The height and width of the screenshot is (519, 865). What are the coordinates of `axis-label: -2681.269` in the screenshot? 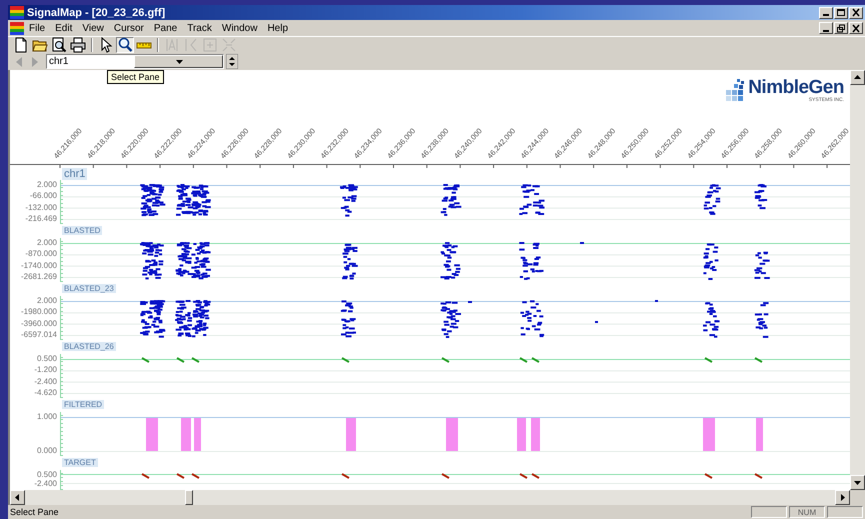 It's located at (38, 277).